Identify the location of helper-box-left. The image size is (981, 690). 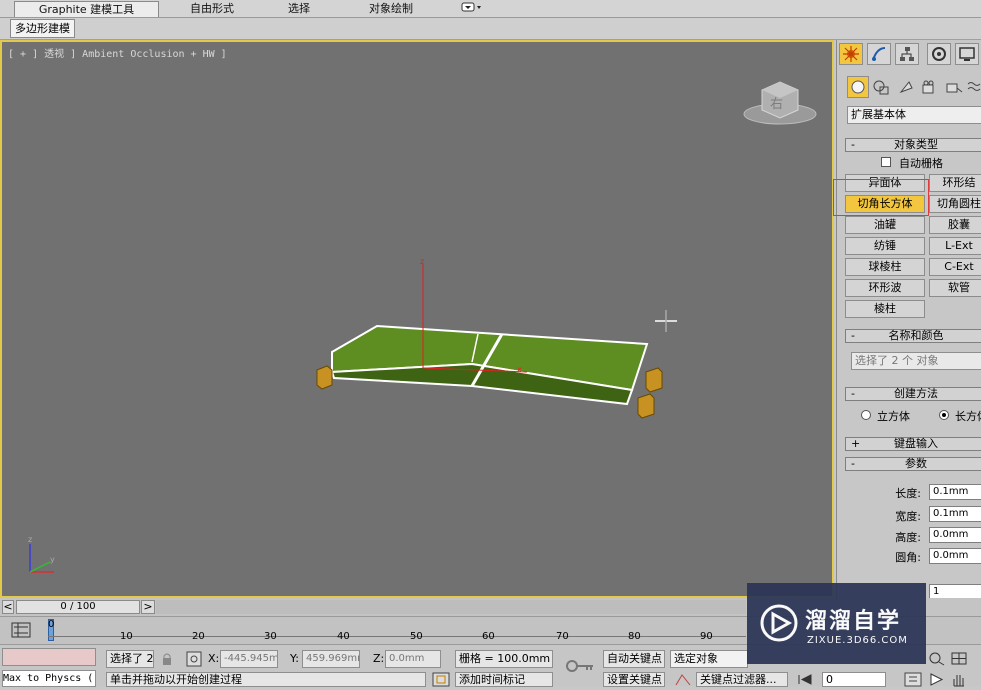
(324, 377).